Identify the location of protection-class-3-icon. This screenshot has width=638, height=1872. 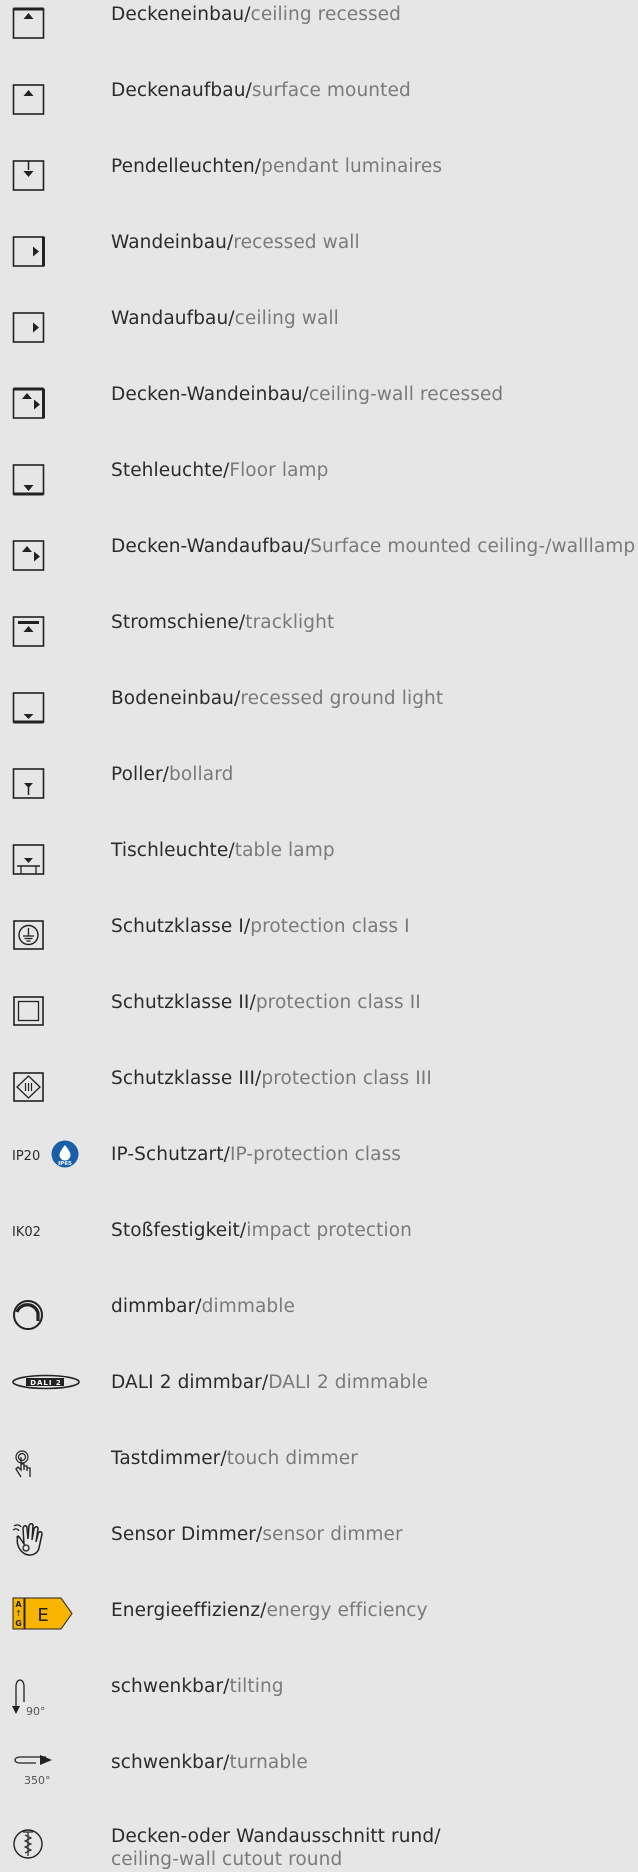
(48, 1086).